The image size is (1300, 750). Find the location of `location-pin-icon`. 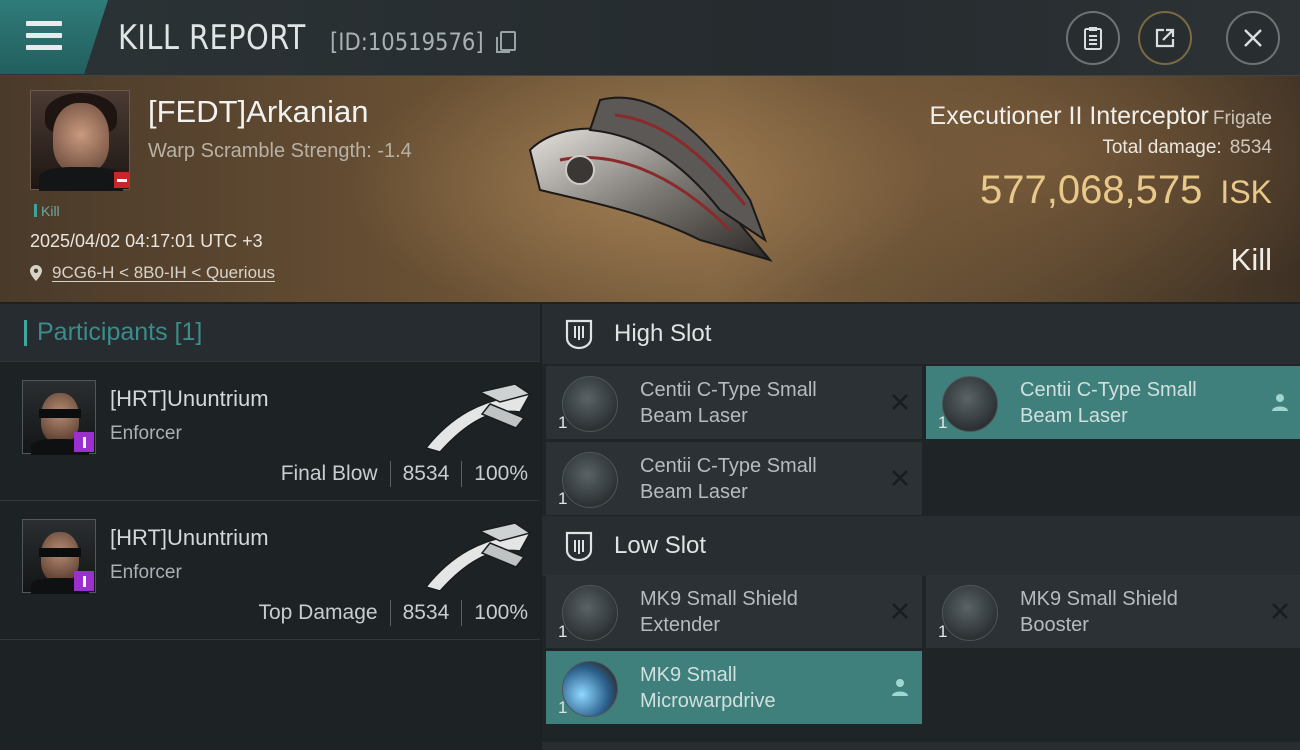

location-pin-icon is located at coordinates (36, 273).